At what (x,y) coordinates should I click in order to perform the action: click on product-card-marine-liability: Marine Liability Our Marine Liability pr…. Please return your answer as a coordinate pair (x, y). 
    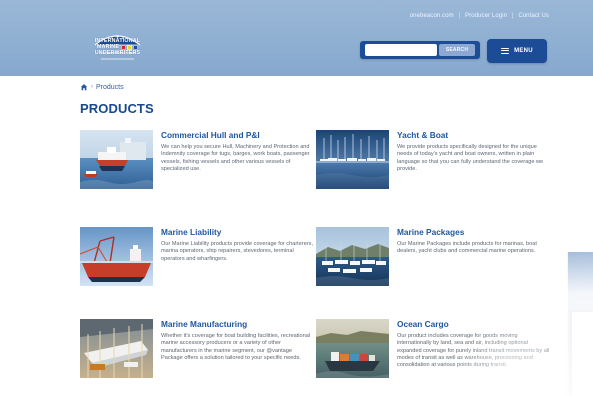
    Looking at the image, I should click on (198, 263).